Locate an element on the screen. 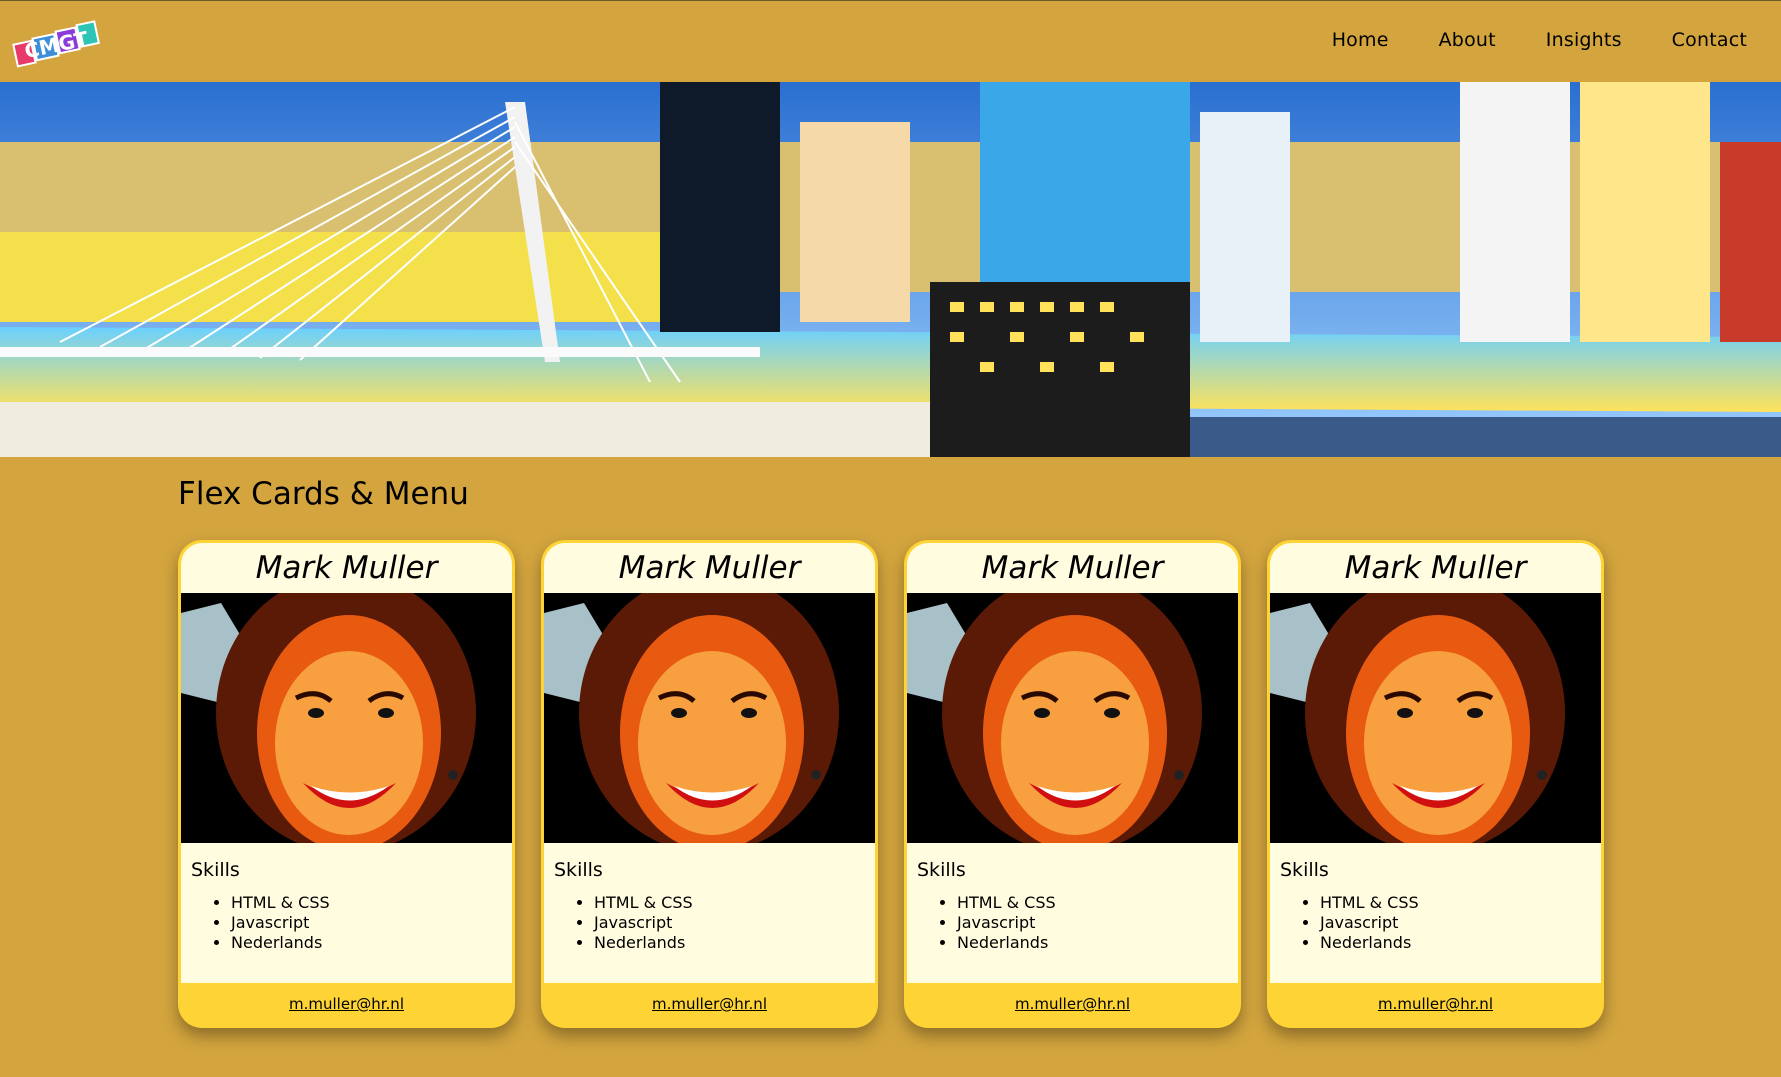  main-nav: Home About Insights Contact is located at coordinates (1539, 40).